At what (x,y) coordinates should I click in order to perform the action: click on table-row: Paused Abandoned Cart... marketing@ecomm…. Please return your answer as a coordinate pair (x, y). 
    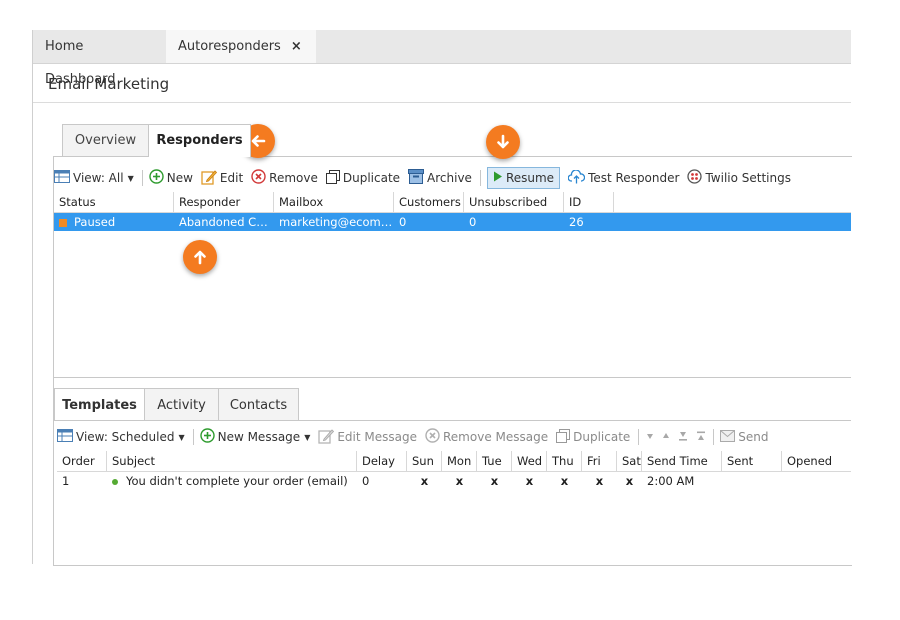
    Looking at the image, I should click on (452, 222).